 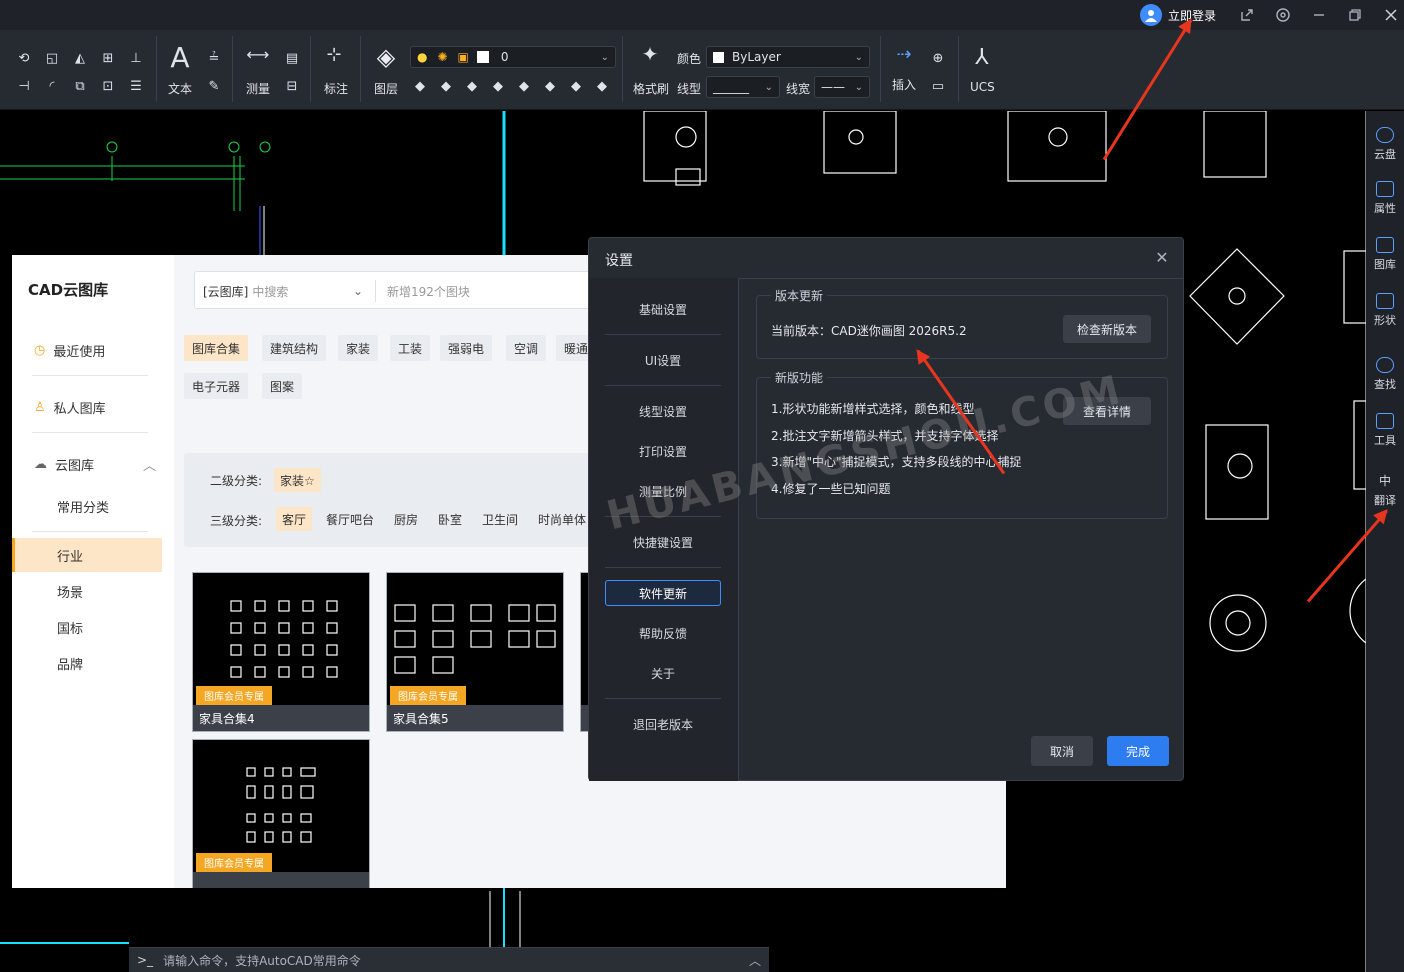 I want to click on arc-icon: ◜, so click(x=52, y=86).